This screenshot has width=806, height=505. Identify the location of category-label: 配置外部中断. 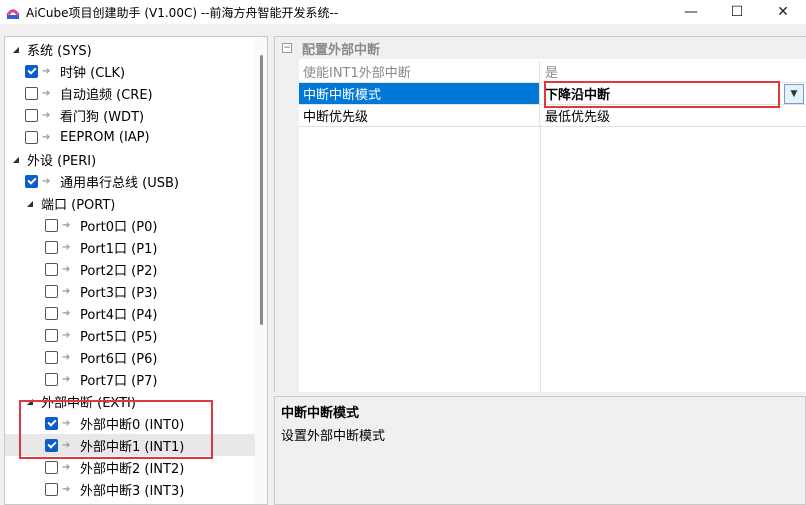
(341, 50).